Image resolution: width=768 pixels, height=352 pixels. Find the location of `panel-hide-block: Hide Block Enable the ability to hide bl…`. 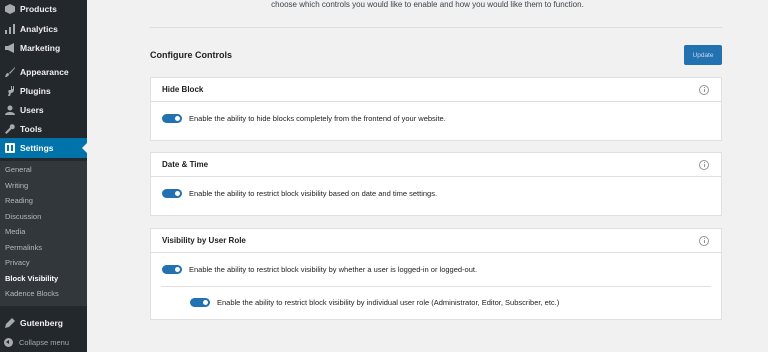

panel-hide-block: Hide Block Enable the ability to hide bl… is located at coordinates (436, 109).